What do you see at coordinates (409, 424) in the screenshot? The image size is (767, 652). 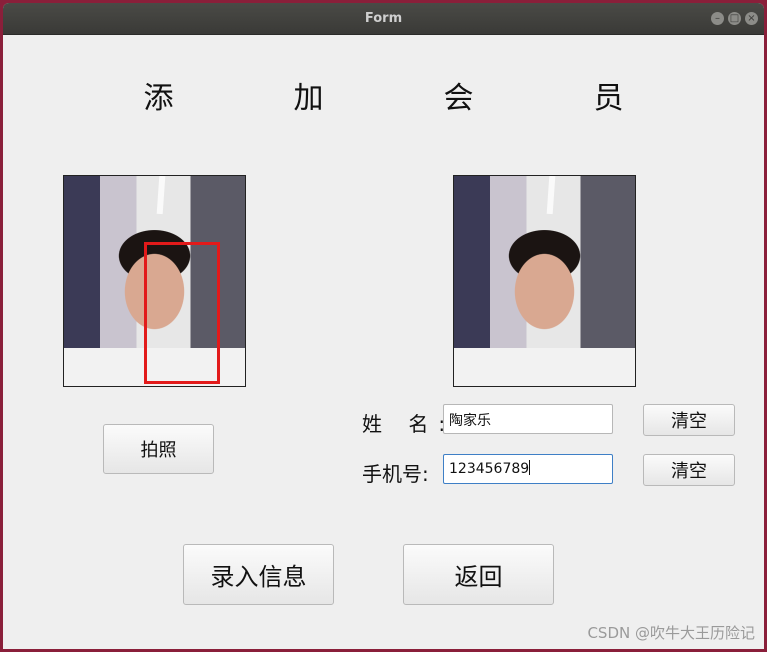 I see `name-label: 姓 名:` at bounding box center [409, 424].